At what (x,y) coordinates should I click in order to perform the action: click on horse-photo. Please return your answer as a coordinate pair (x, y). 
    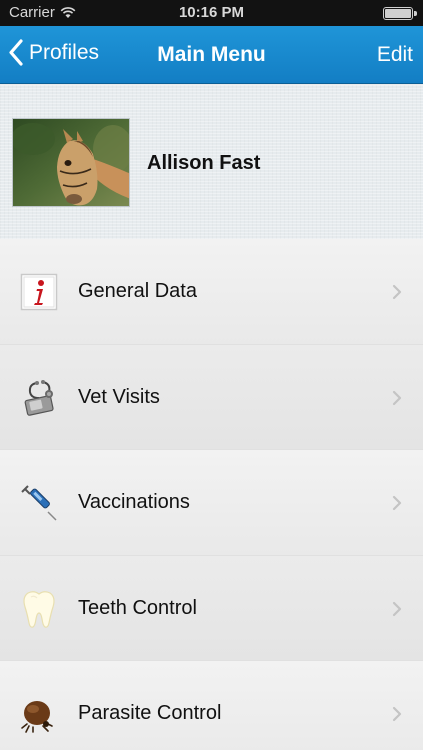
    Looking at the image, I should click on (71, 162).